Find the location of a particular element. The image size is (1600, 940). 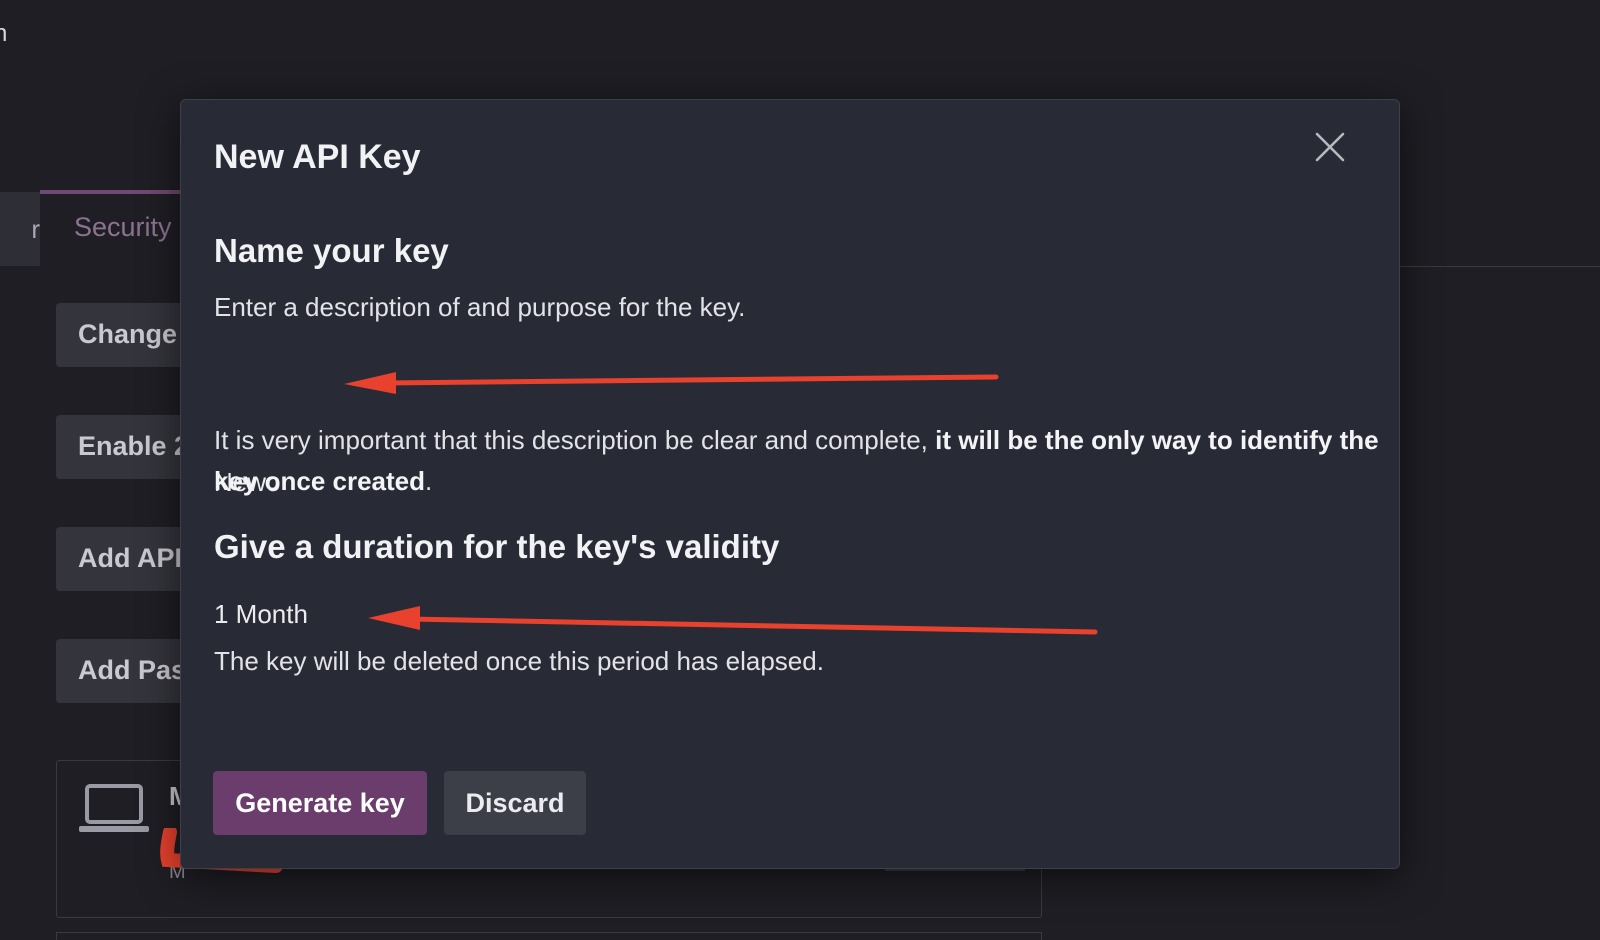

close-button is located at coordinates (1330, 147).